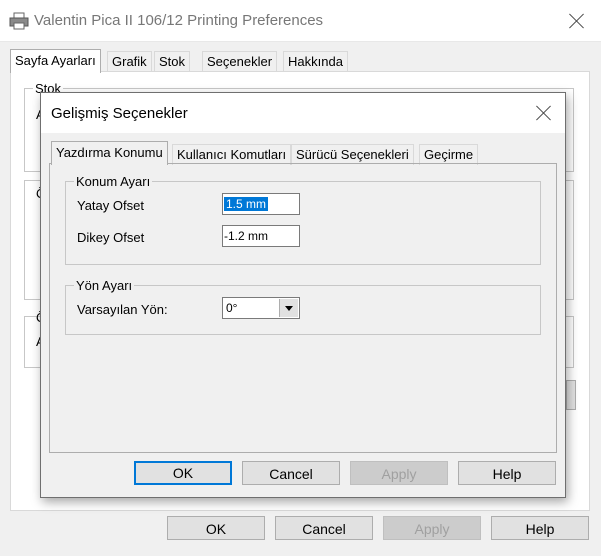  I want to click on vertical-offset-input: -1.2 mm, so click(261, 236).